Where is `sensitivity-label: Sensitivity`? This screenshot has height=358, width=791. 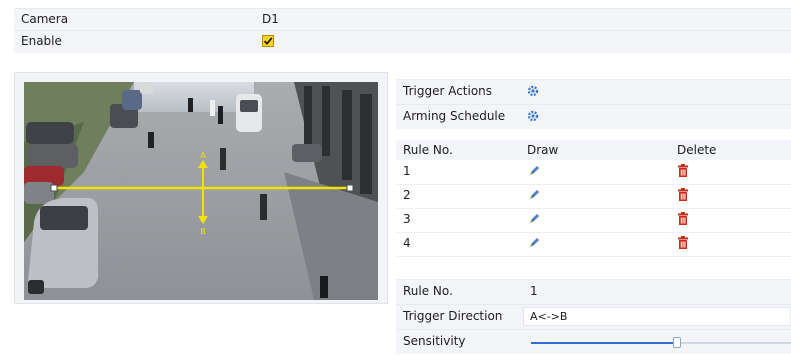
sensitivity-label: Sensitivity is located at coordinates (434, 341).